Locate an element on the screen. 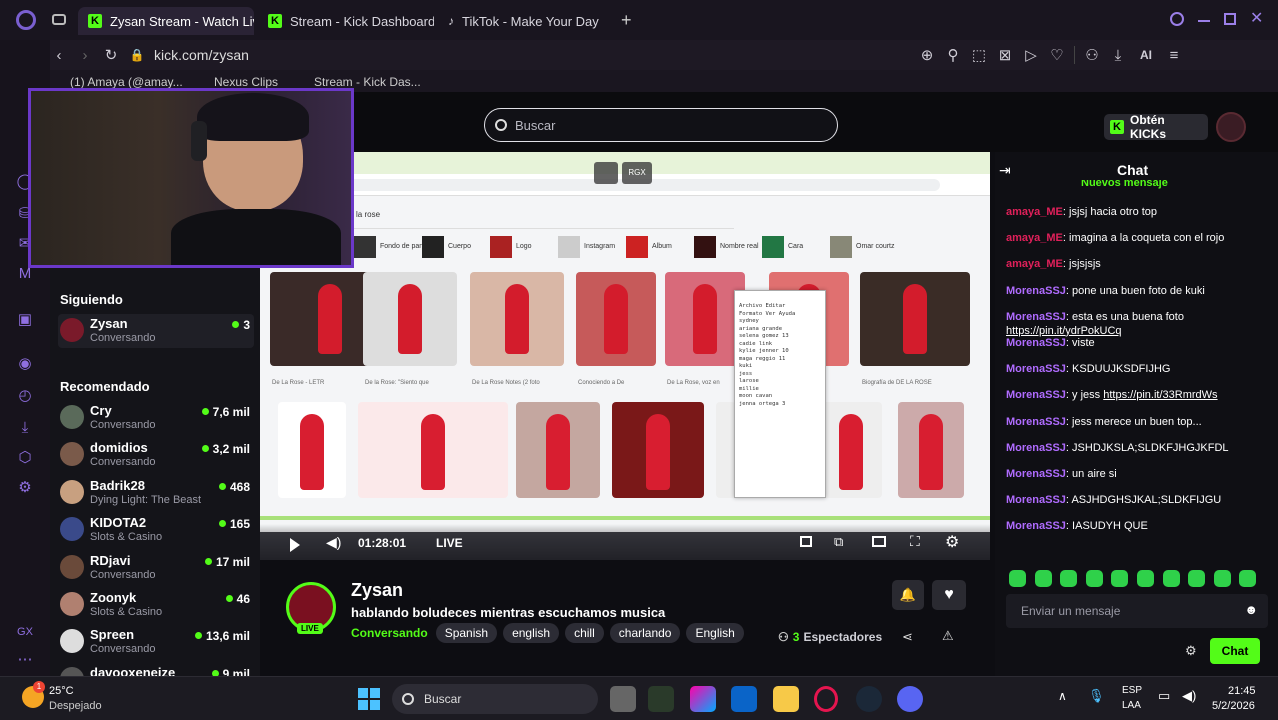  chat-settings-icon: ⚙ is located at coordinates (1191, 651).